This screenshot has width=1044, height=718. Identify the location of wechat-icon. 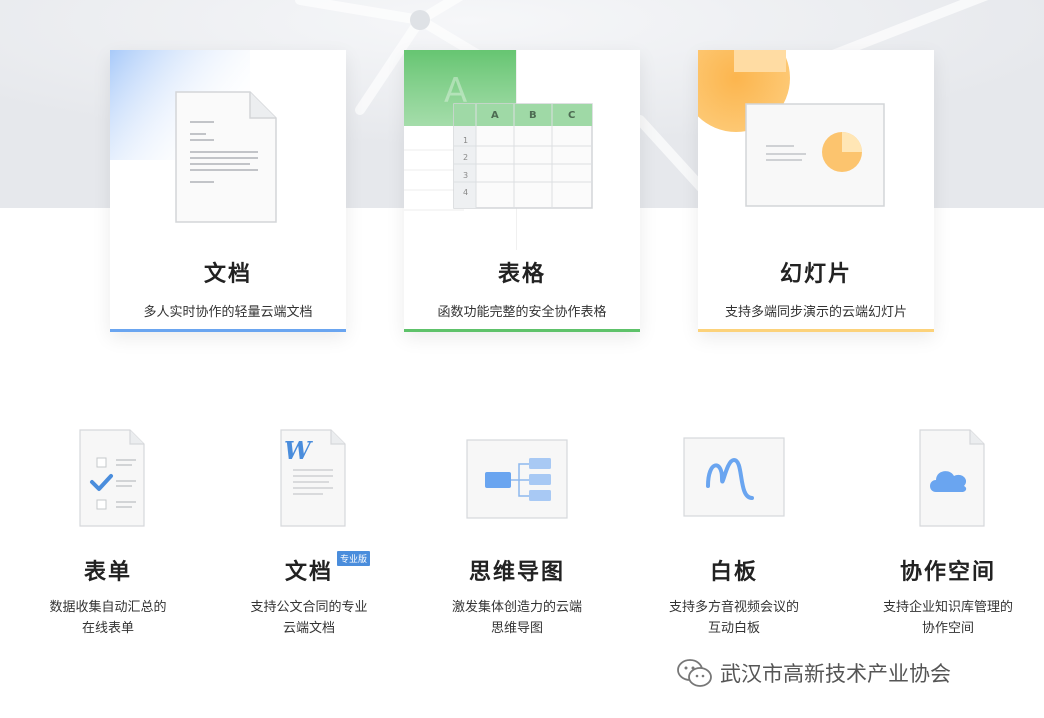
(694, 673).